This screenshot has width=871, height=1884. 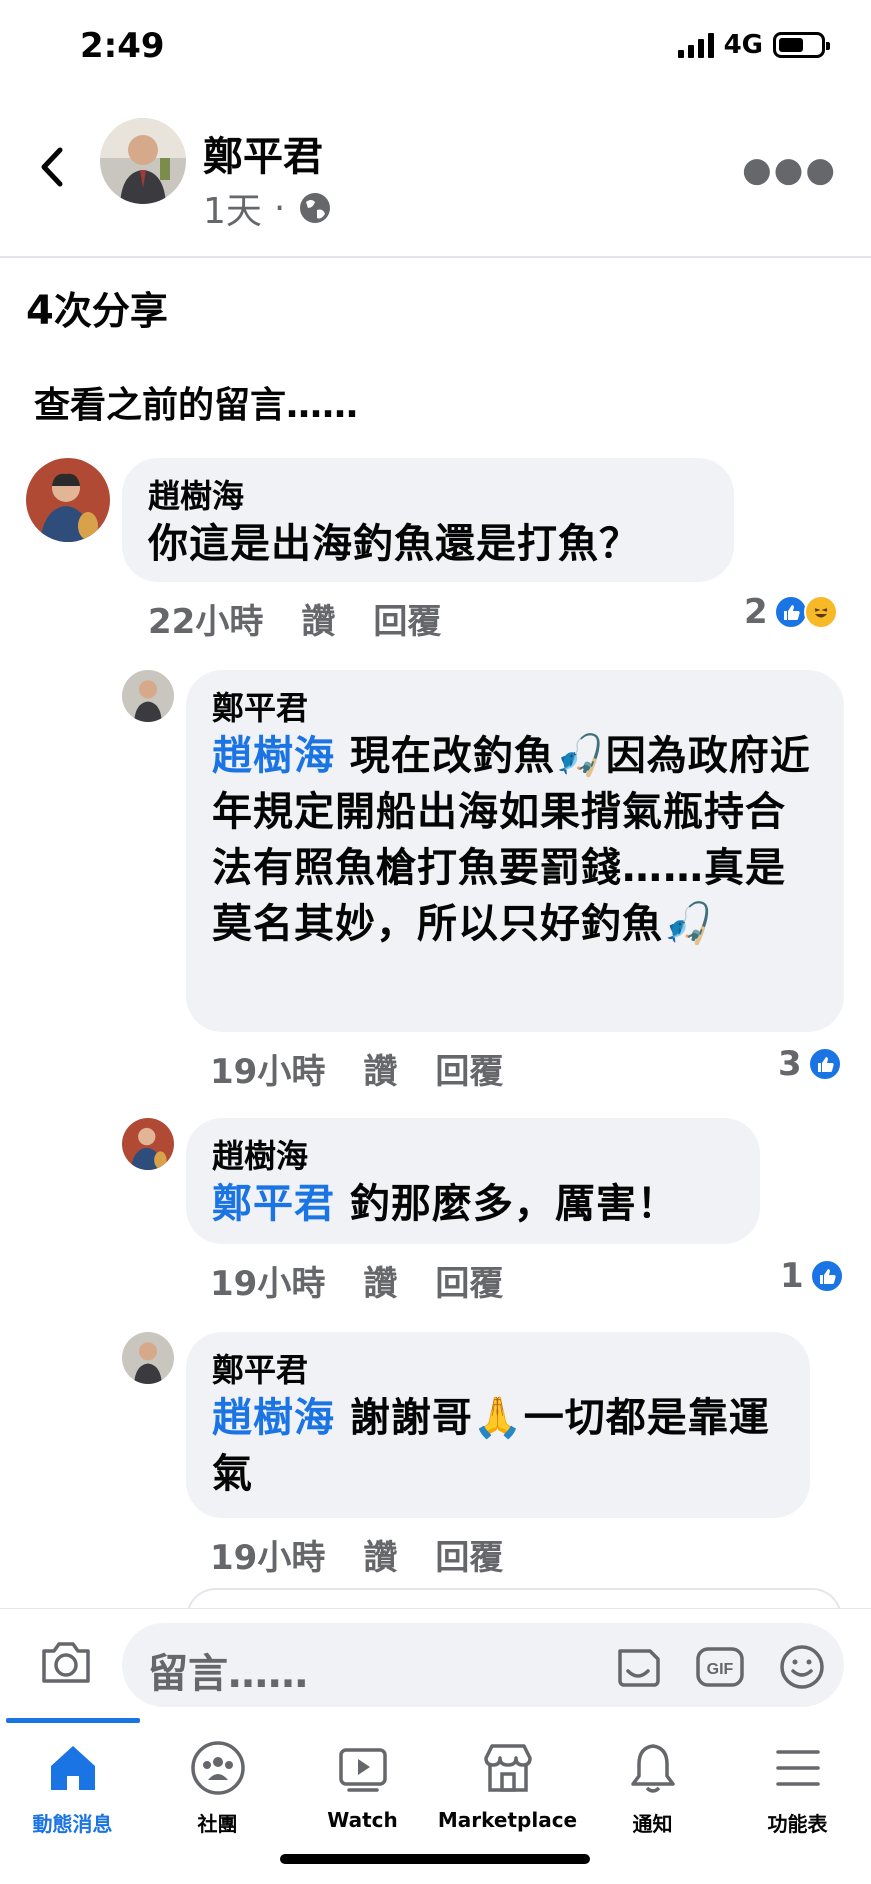 I want to click on status-time: 2:49, so click(x=122, y=46).